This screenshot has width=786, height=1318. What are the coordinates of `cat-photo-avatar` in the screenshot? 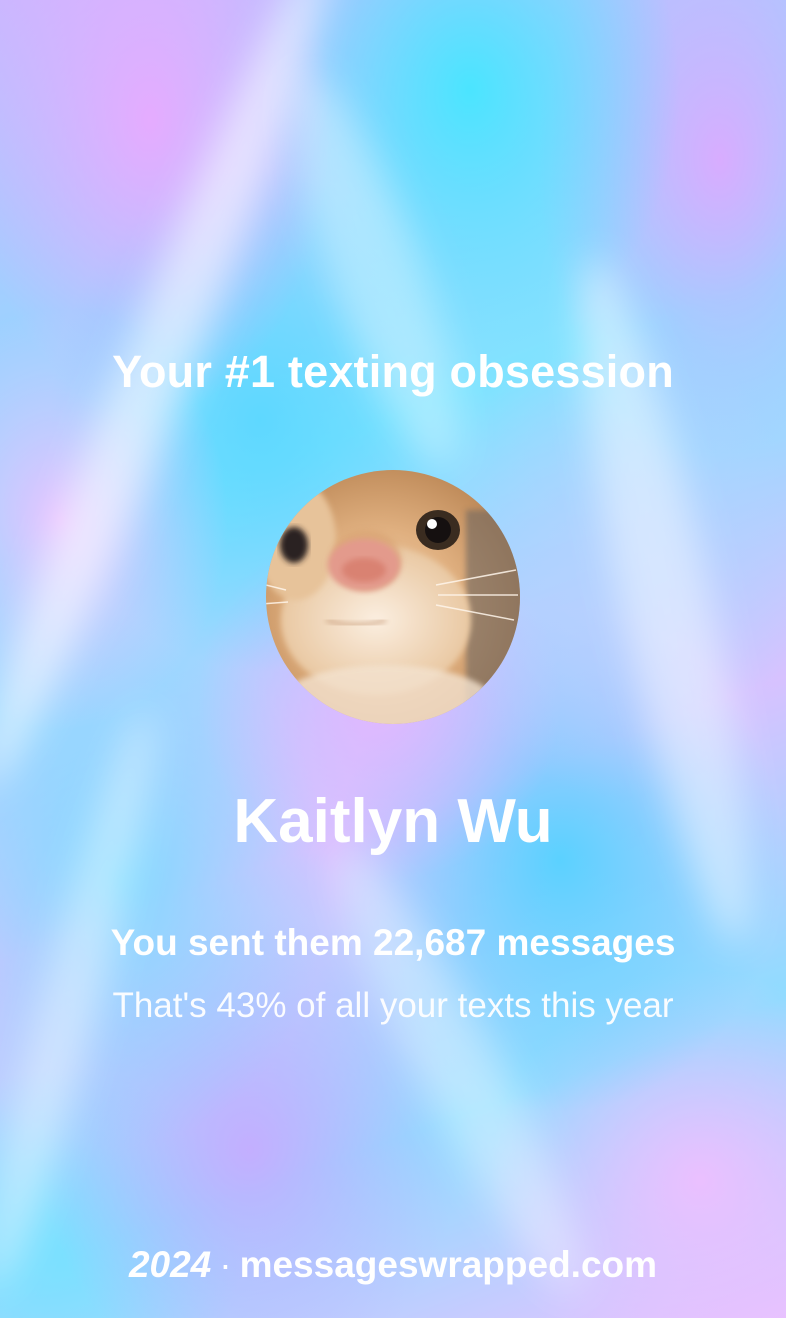 It's located at (393, 597).